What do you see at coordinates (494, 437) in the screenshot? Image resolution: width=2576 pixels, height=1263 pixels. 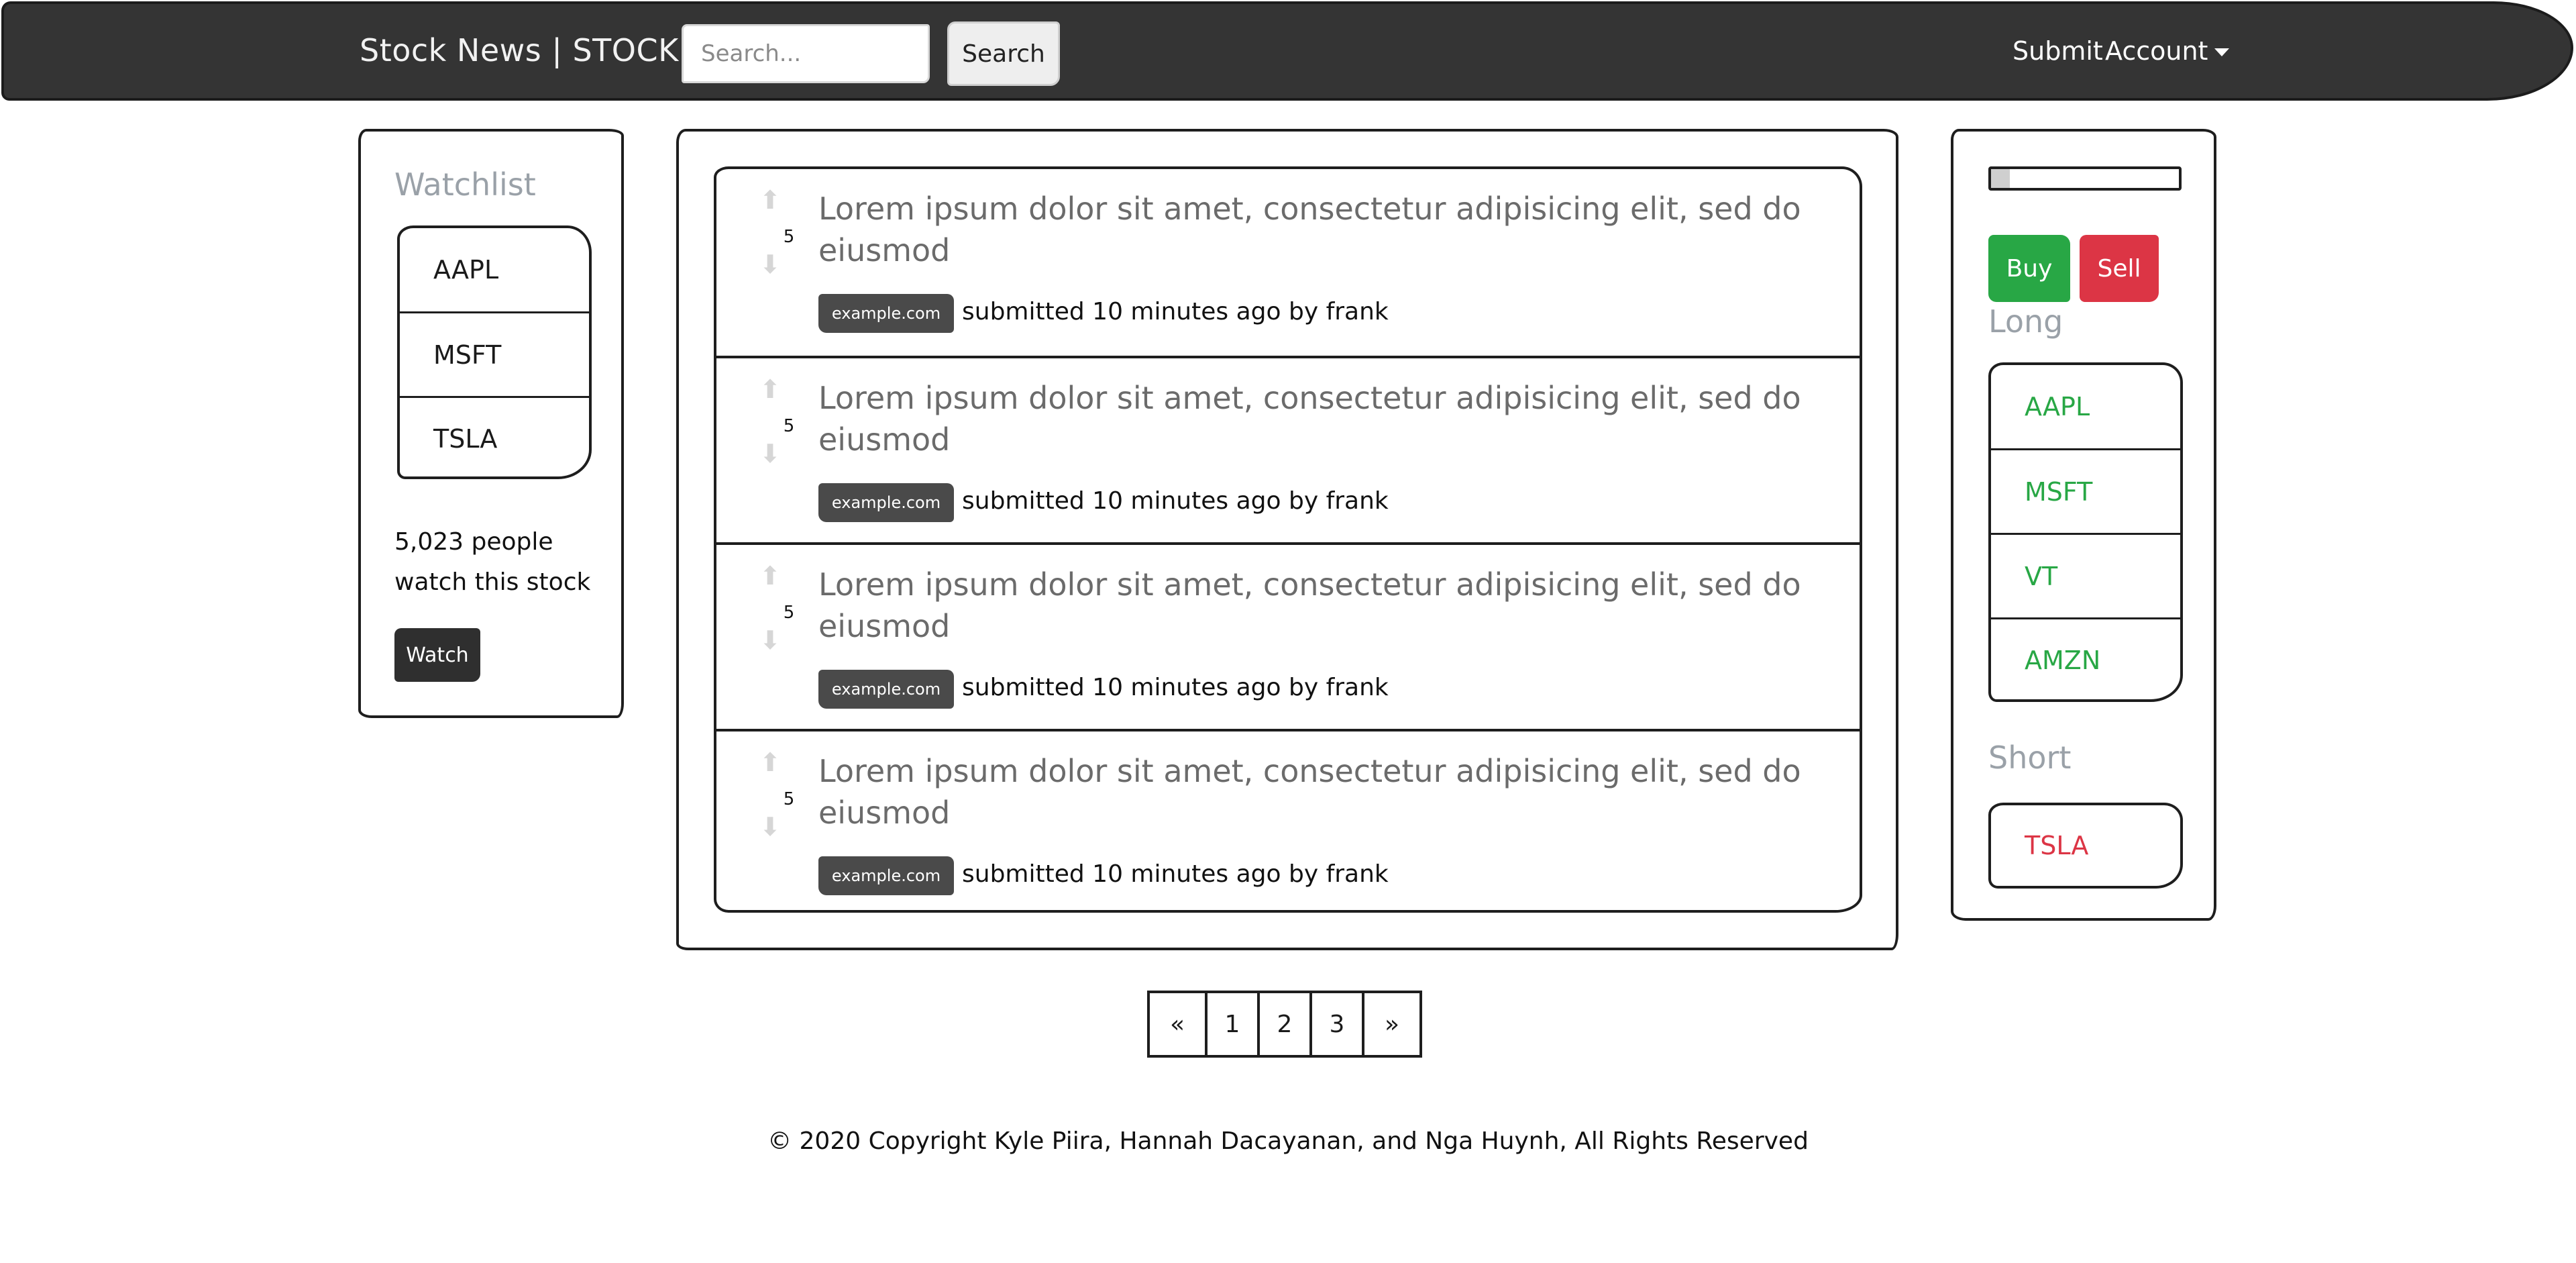 I see `watchlist-item: TSLA` at bounding box center [494, 437].